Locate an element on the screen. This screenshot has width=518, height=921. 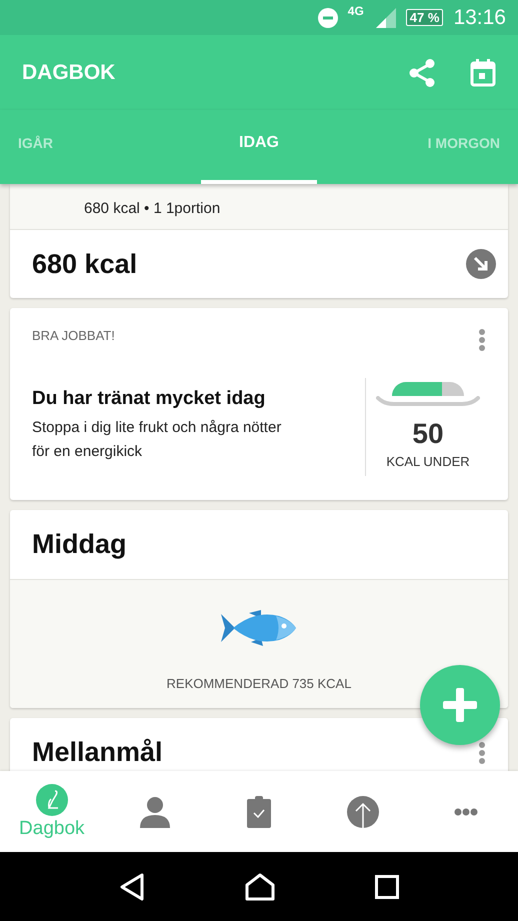
back-icon is located at coordinates (132, 886).